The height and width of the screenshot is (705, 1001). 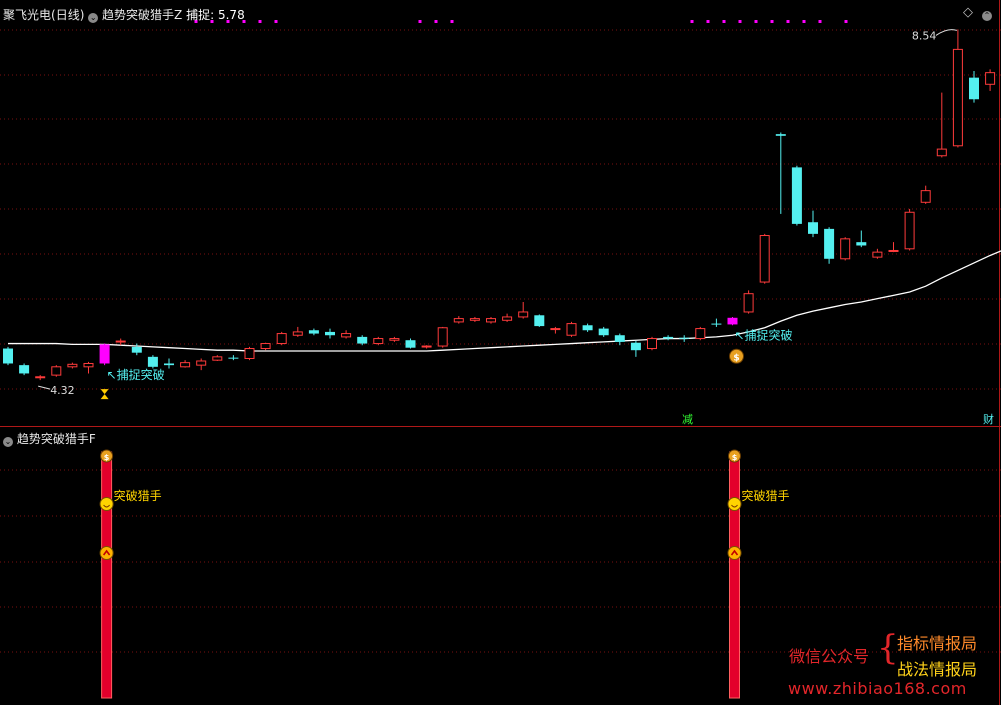 What do you see at coordinates (504, 301) in the screenshot?
I see `ma-line` at bounding box center [504, 301].